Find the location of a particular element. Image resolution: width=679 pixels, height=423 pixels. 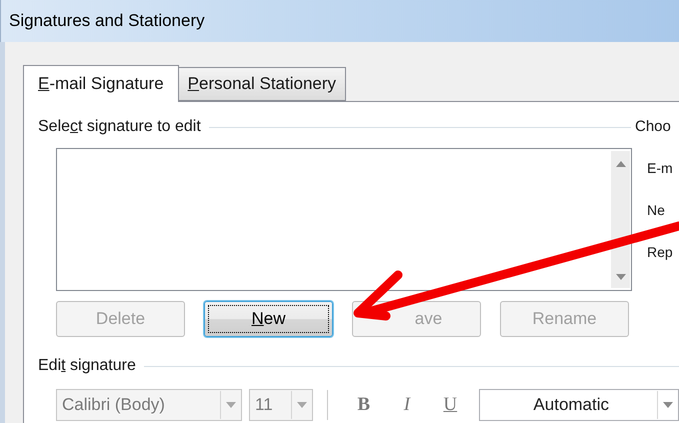

group-label: Select signature to edit is located at coordinates (119, 127).